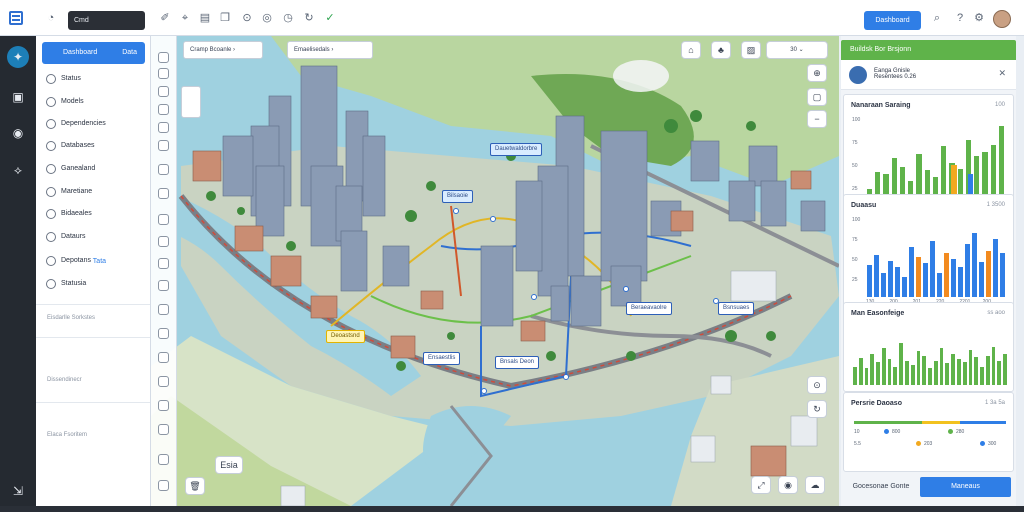  What do you see at coordinates (881, 487) in the screenshot?
I see `secondary-button: Gocesonae Gonte` at bounding box center [881, 487].